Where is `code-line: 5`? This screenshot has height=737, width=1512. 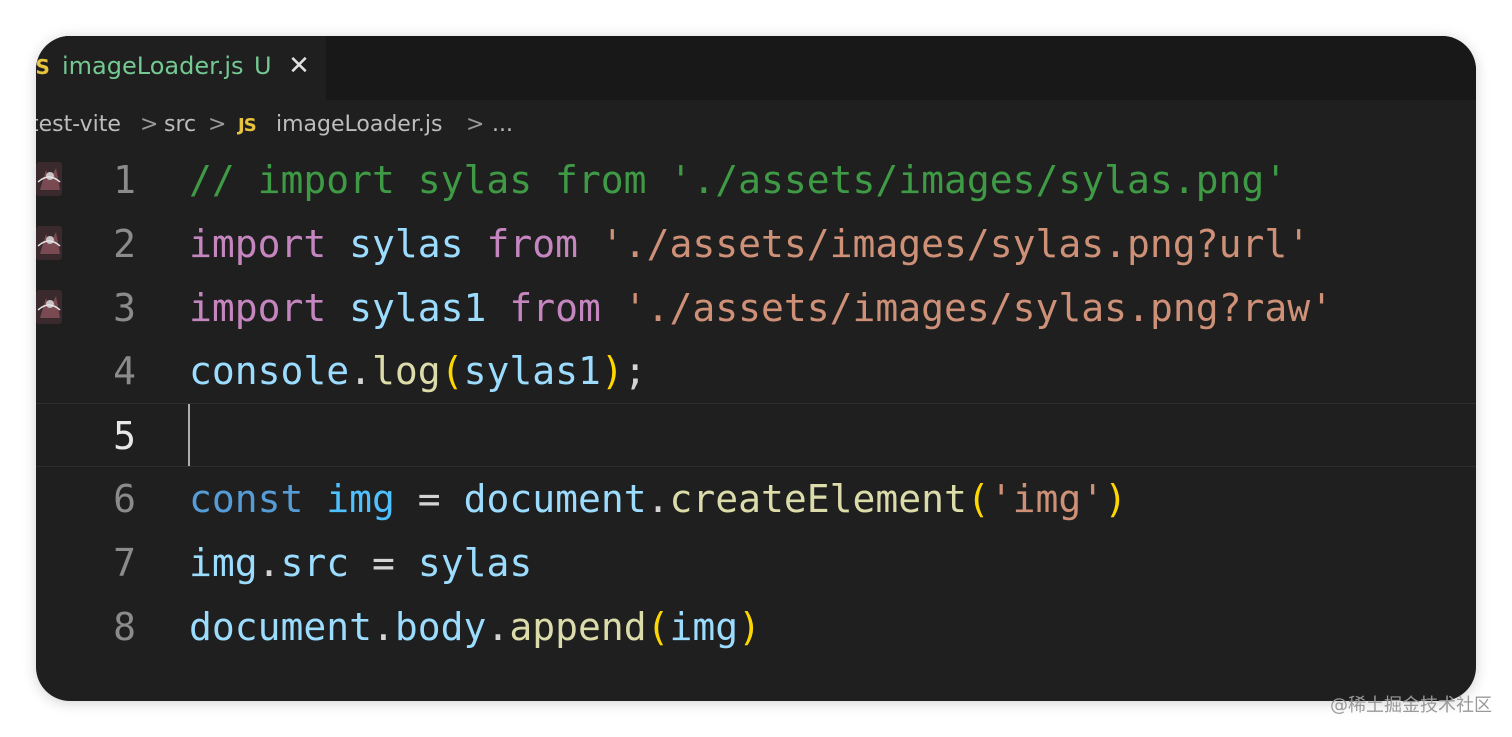 code-line: 5 is located at coordinates (756, 435).